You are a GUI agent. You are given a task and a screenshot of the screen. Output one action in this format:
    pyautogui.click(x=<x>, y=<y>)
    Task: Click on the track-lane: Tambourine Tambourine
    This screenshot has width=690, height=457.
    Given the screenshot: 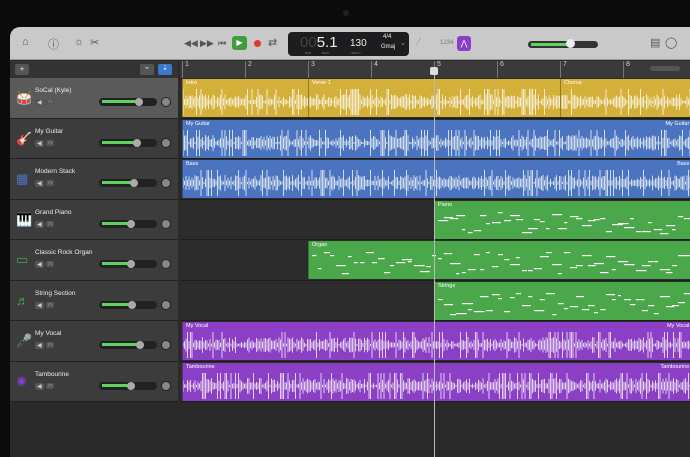 What is the action you would take?
    pyautogui.click(x=435, y=381)
    